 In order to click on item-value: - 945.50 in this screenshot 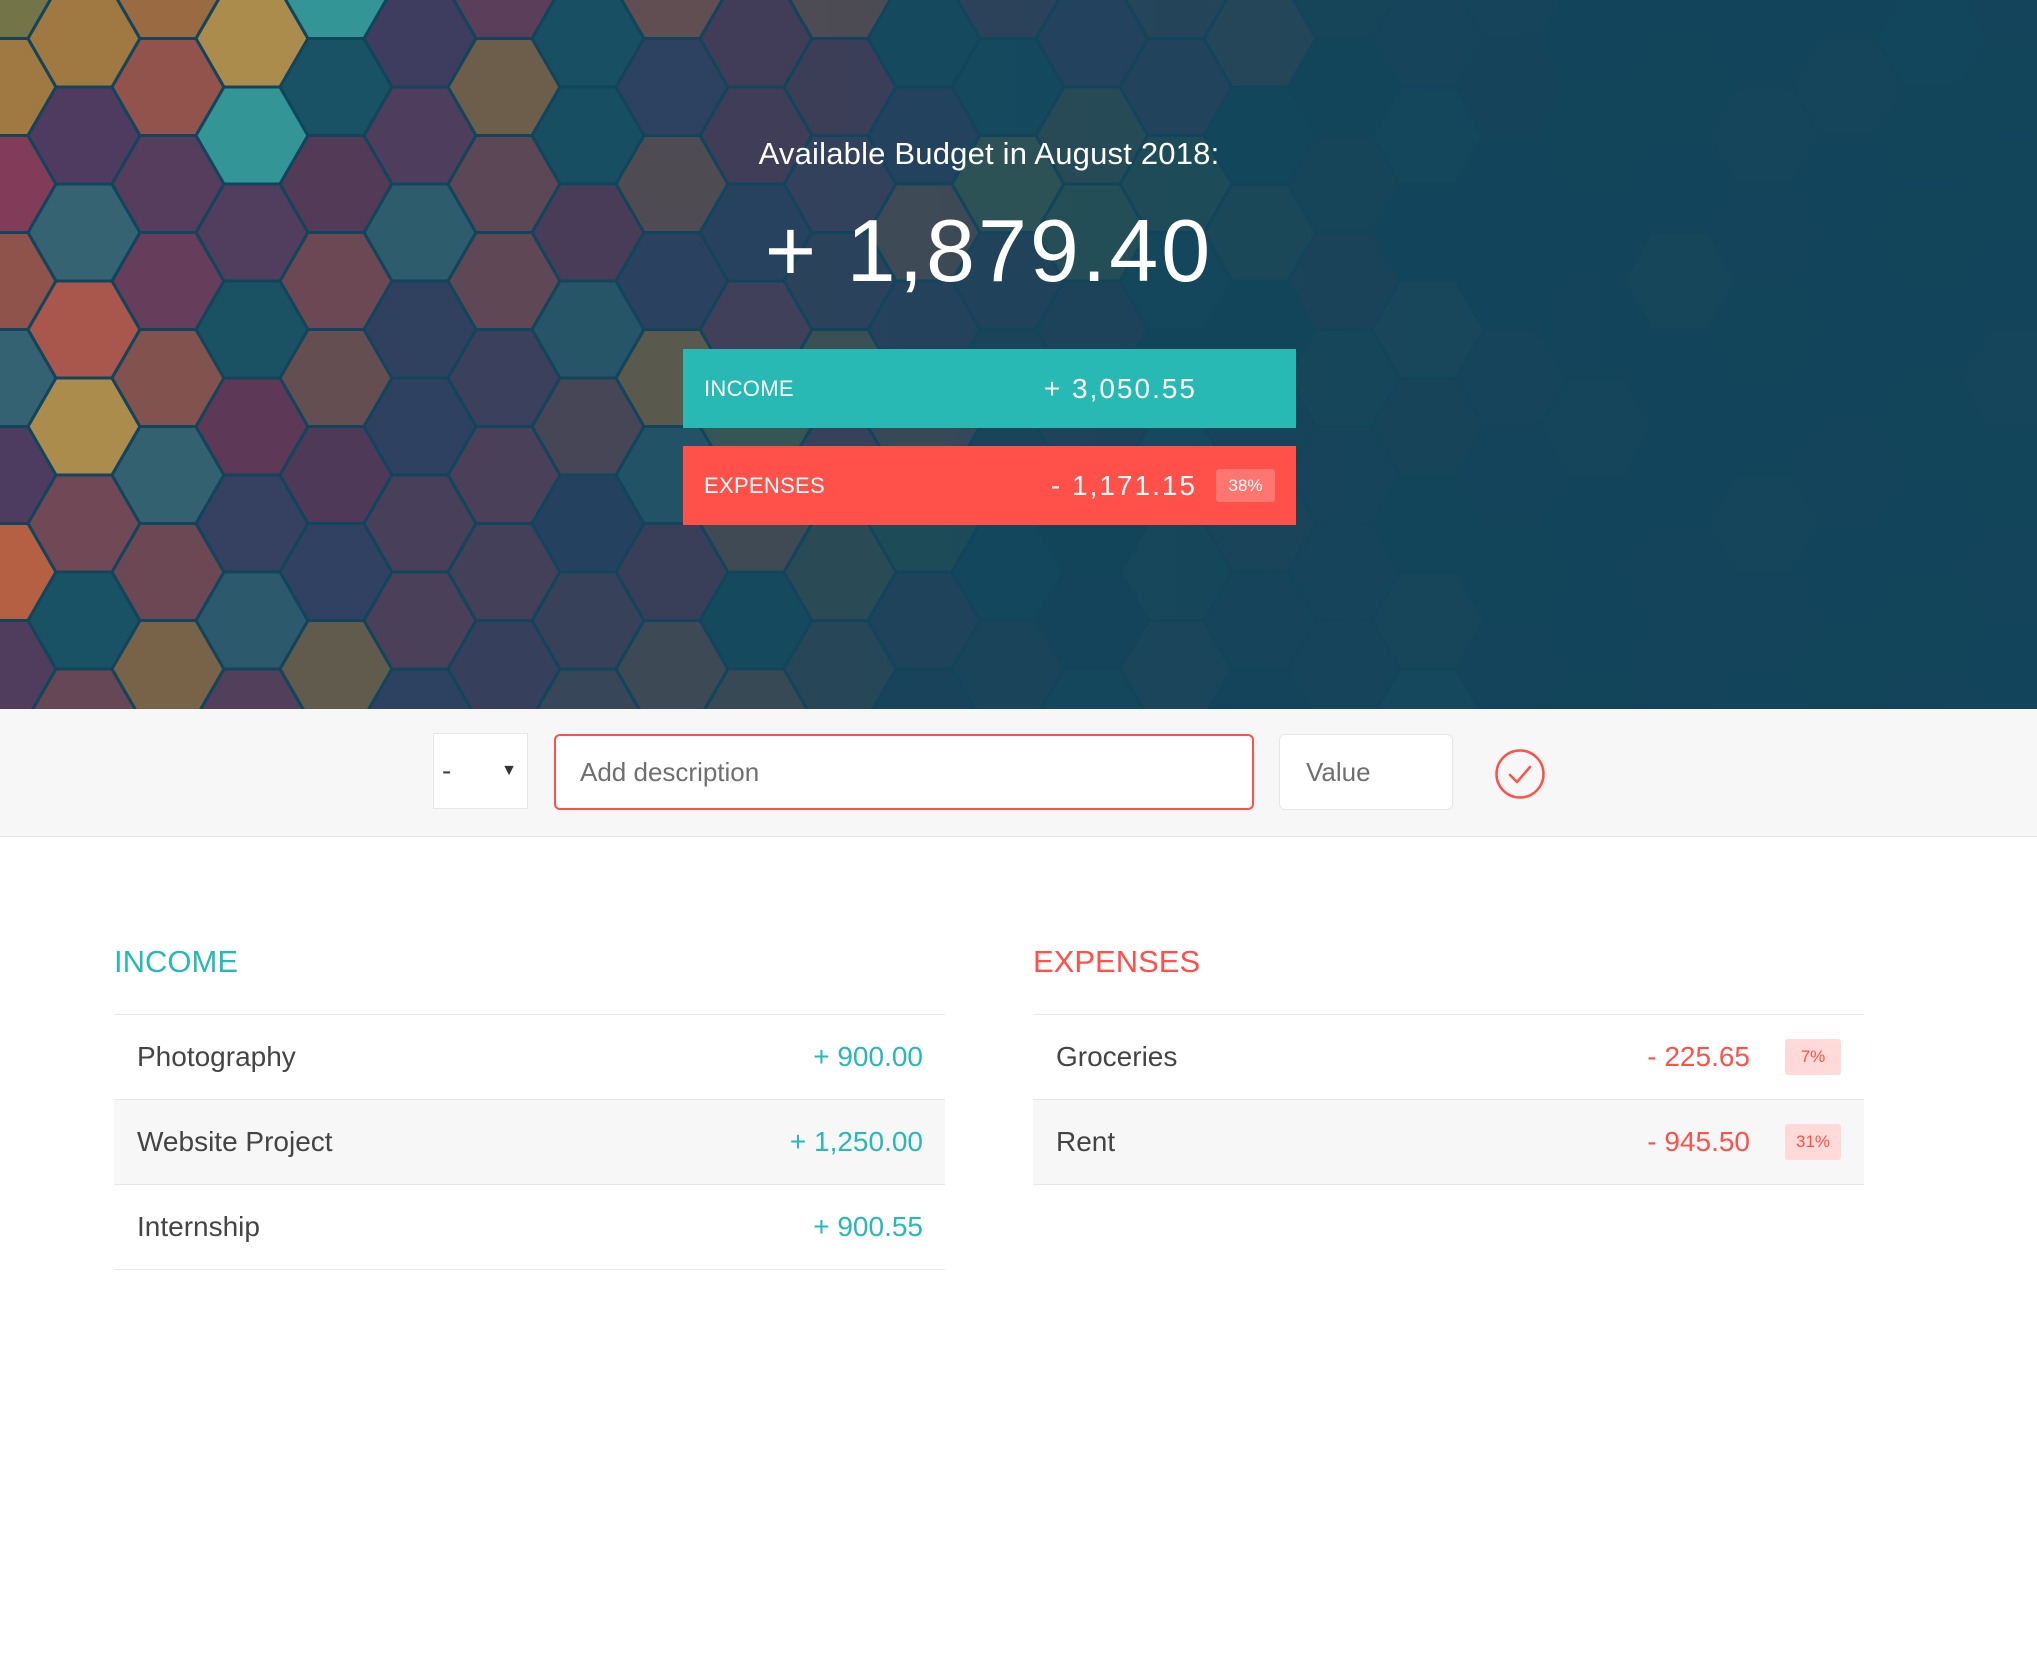, I will do `click(1698, 1141)`.